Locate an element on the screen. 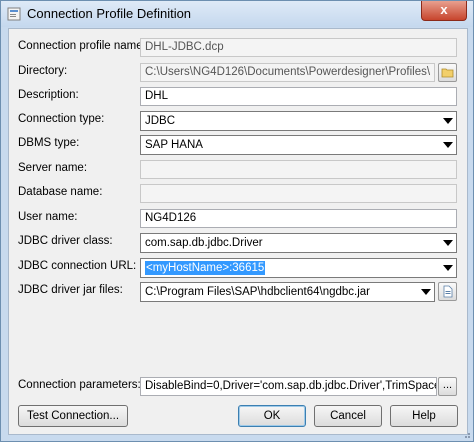 The height and width of the screenshot is (442, 474). jdbc-url-label: JDBC connection URL: is located at coordinates (77, 266).